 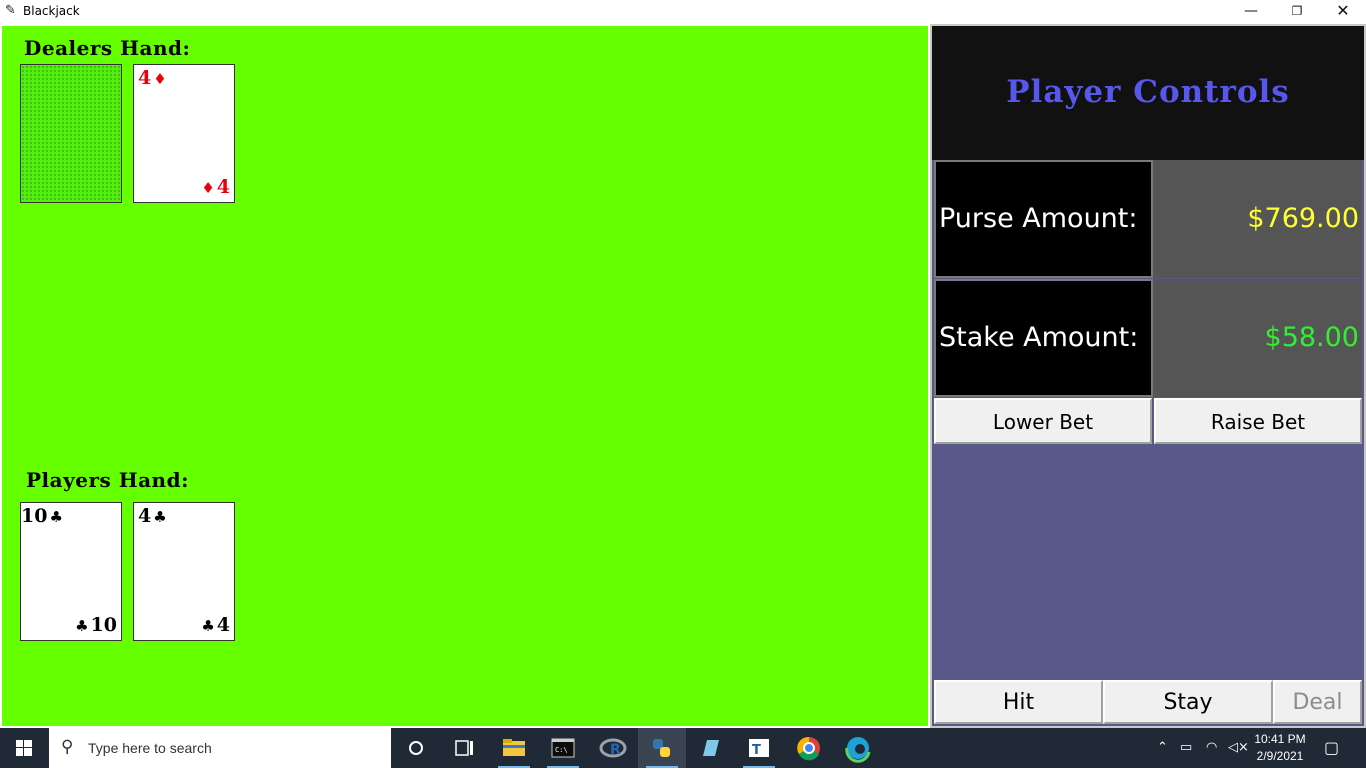 I want to click on raise-bet-button: Raise Bet, so click(x=1258, y=421).